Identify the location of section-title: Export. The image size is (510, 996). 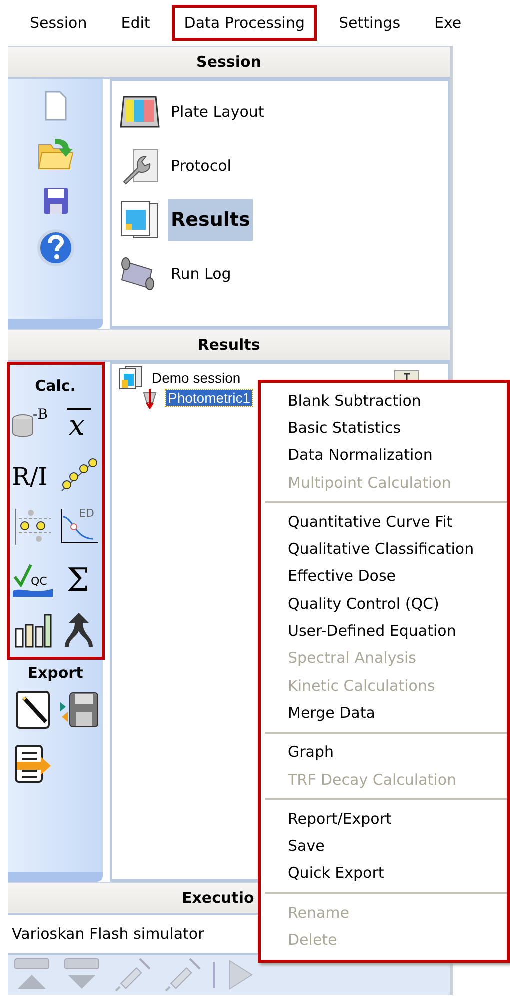
(56, 673).